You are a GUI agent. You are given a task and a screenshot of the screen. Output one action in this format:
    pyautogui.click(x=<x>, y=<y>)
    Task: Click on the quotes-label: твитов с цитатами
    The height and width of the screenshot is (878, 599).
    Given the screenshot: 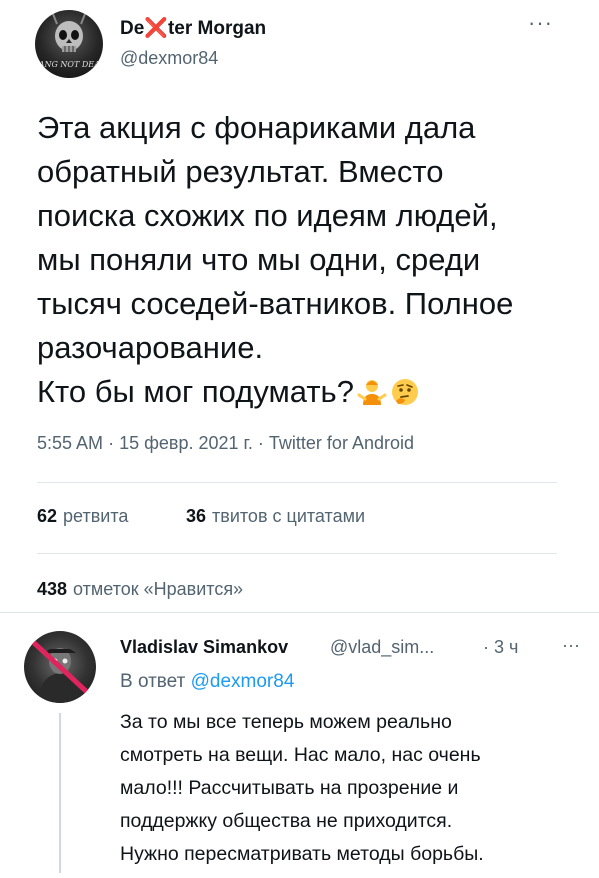 What is the action you would take?
    pyautogui.click(x=289, y=516)
    